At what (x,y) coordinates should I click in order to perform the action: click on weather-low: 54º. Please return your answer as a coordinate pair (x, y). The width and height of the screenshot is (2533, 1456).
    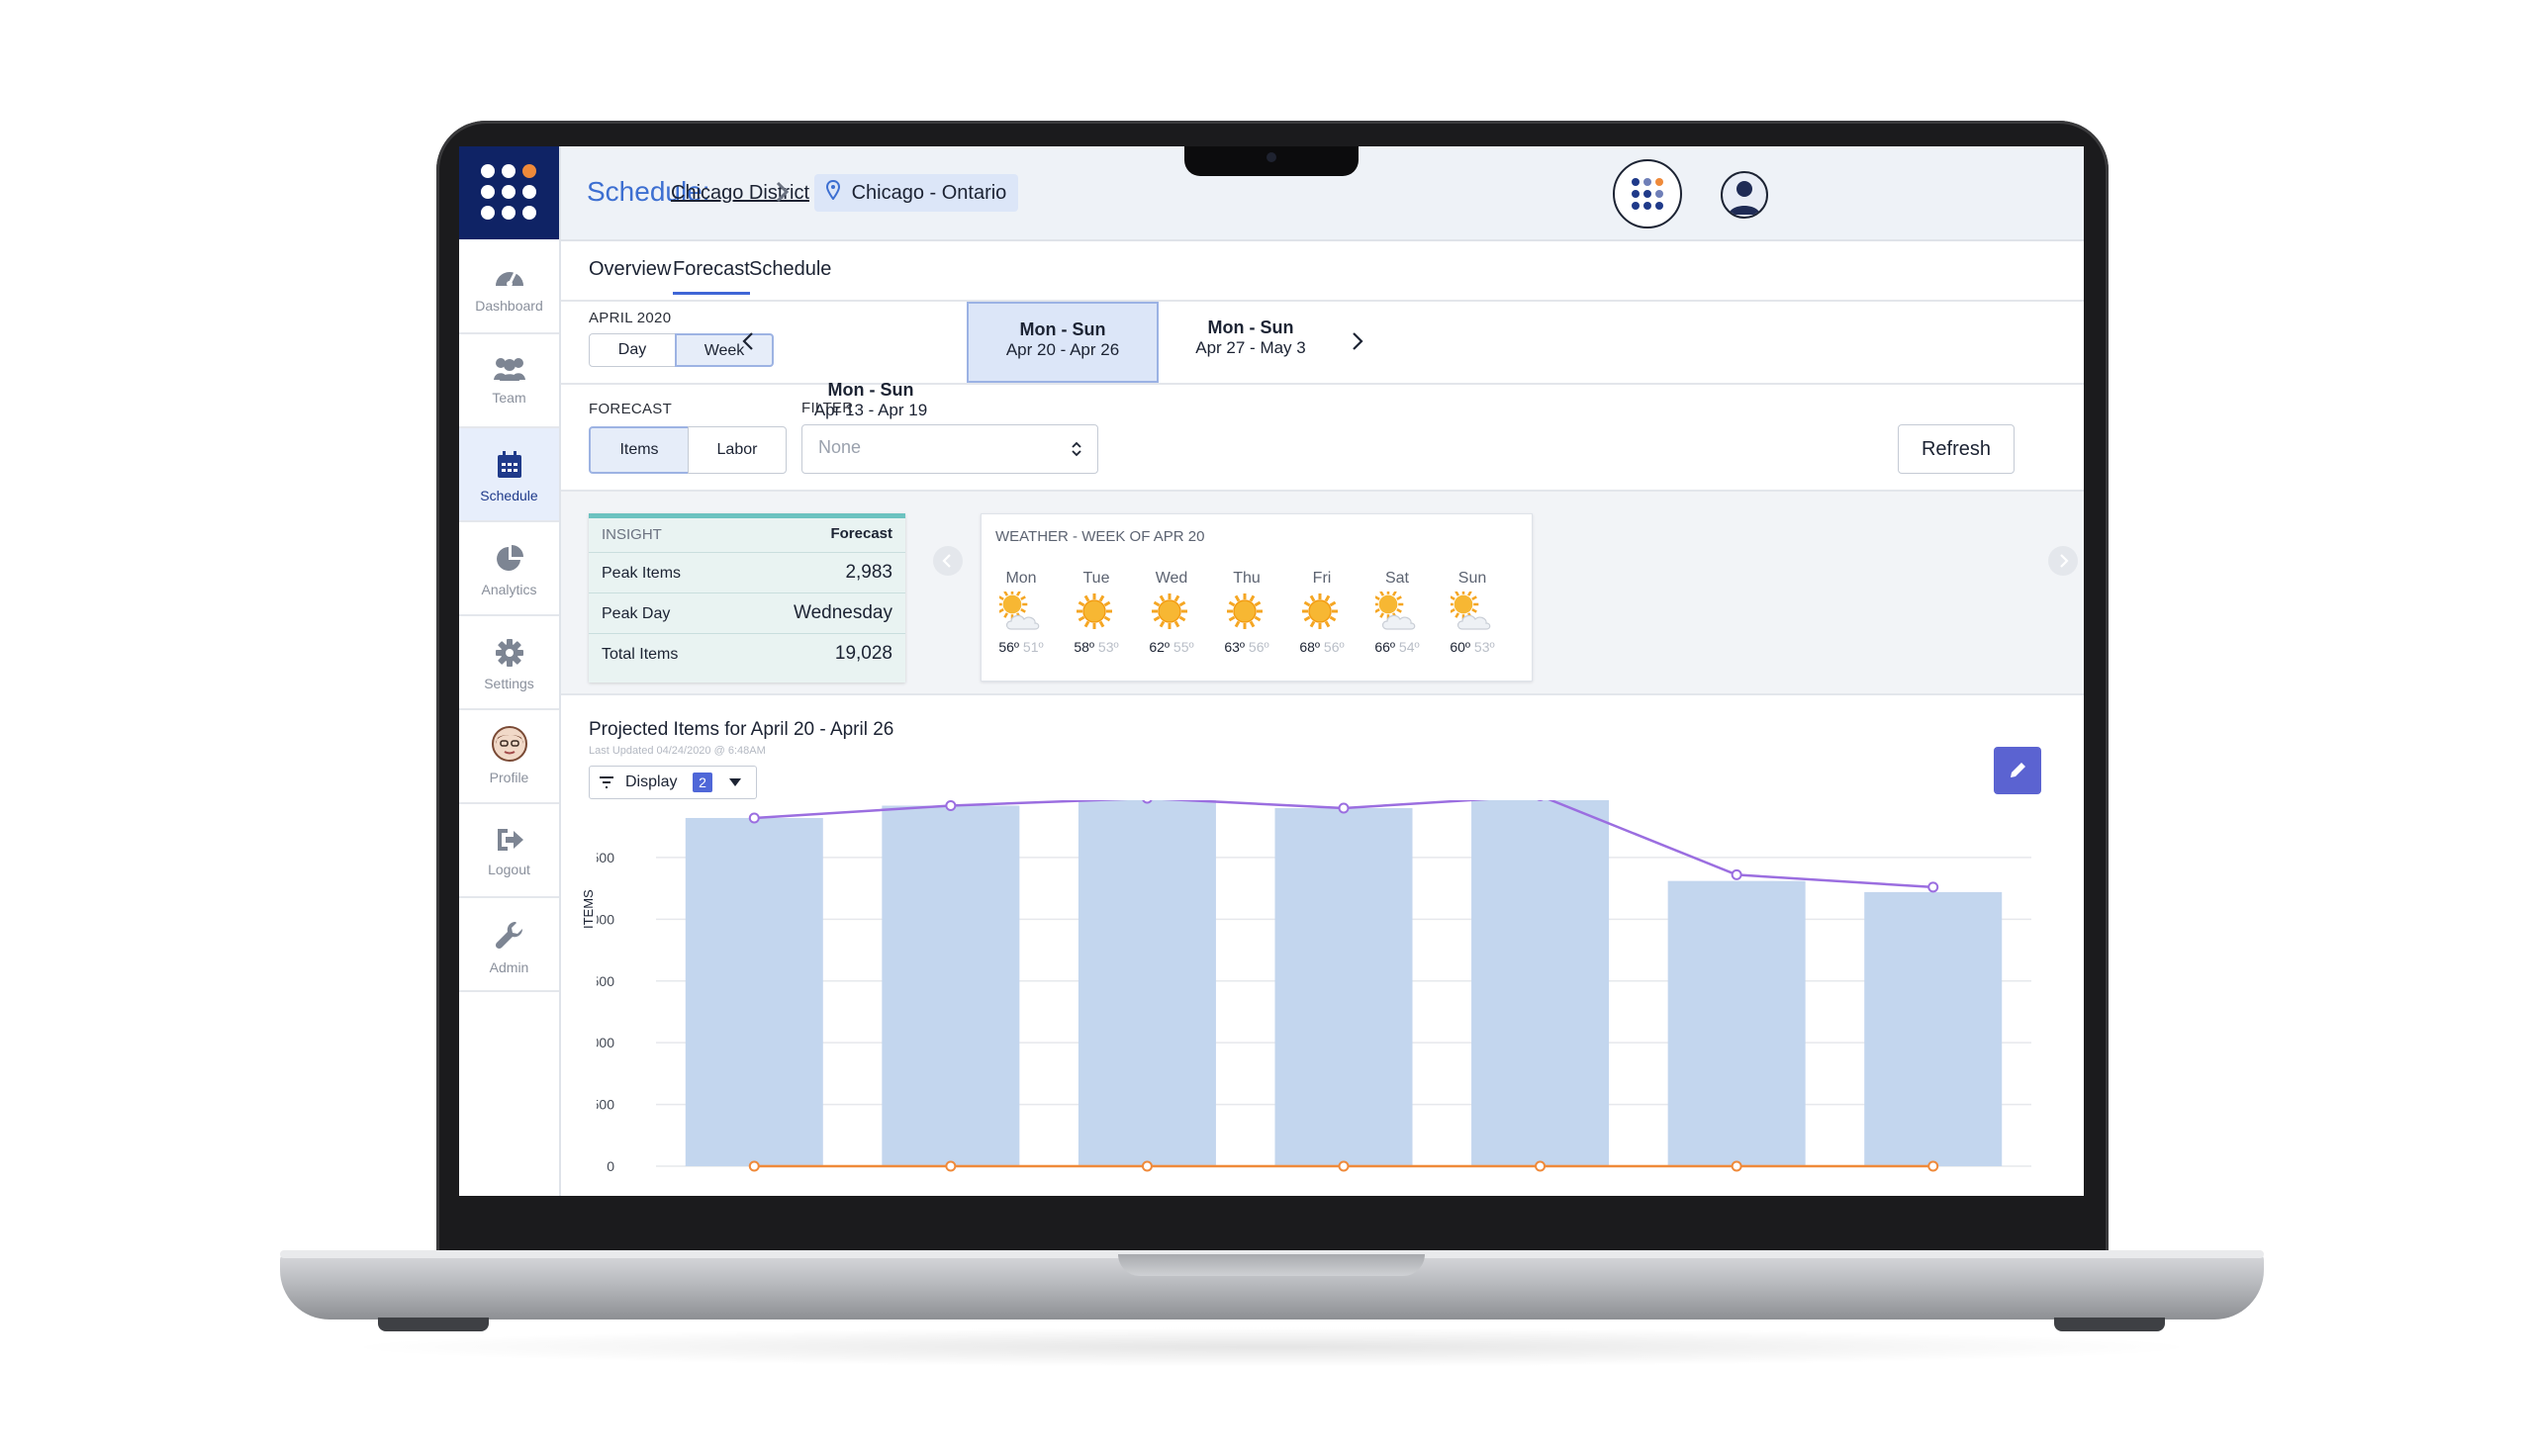
    Looking at the image, I should click on (1408, 647).